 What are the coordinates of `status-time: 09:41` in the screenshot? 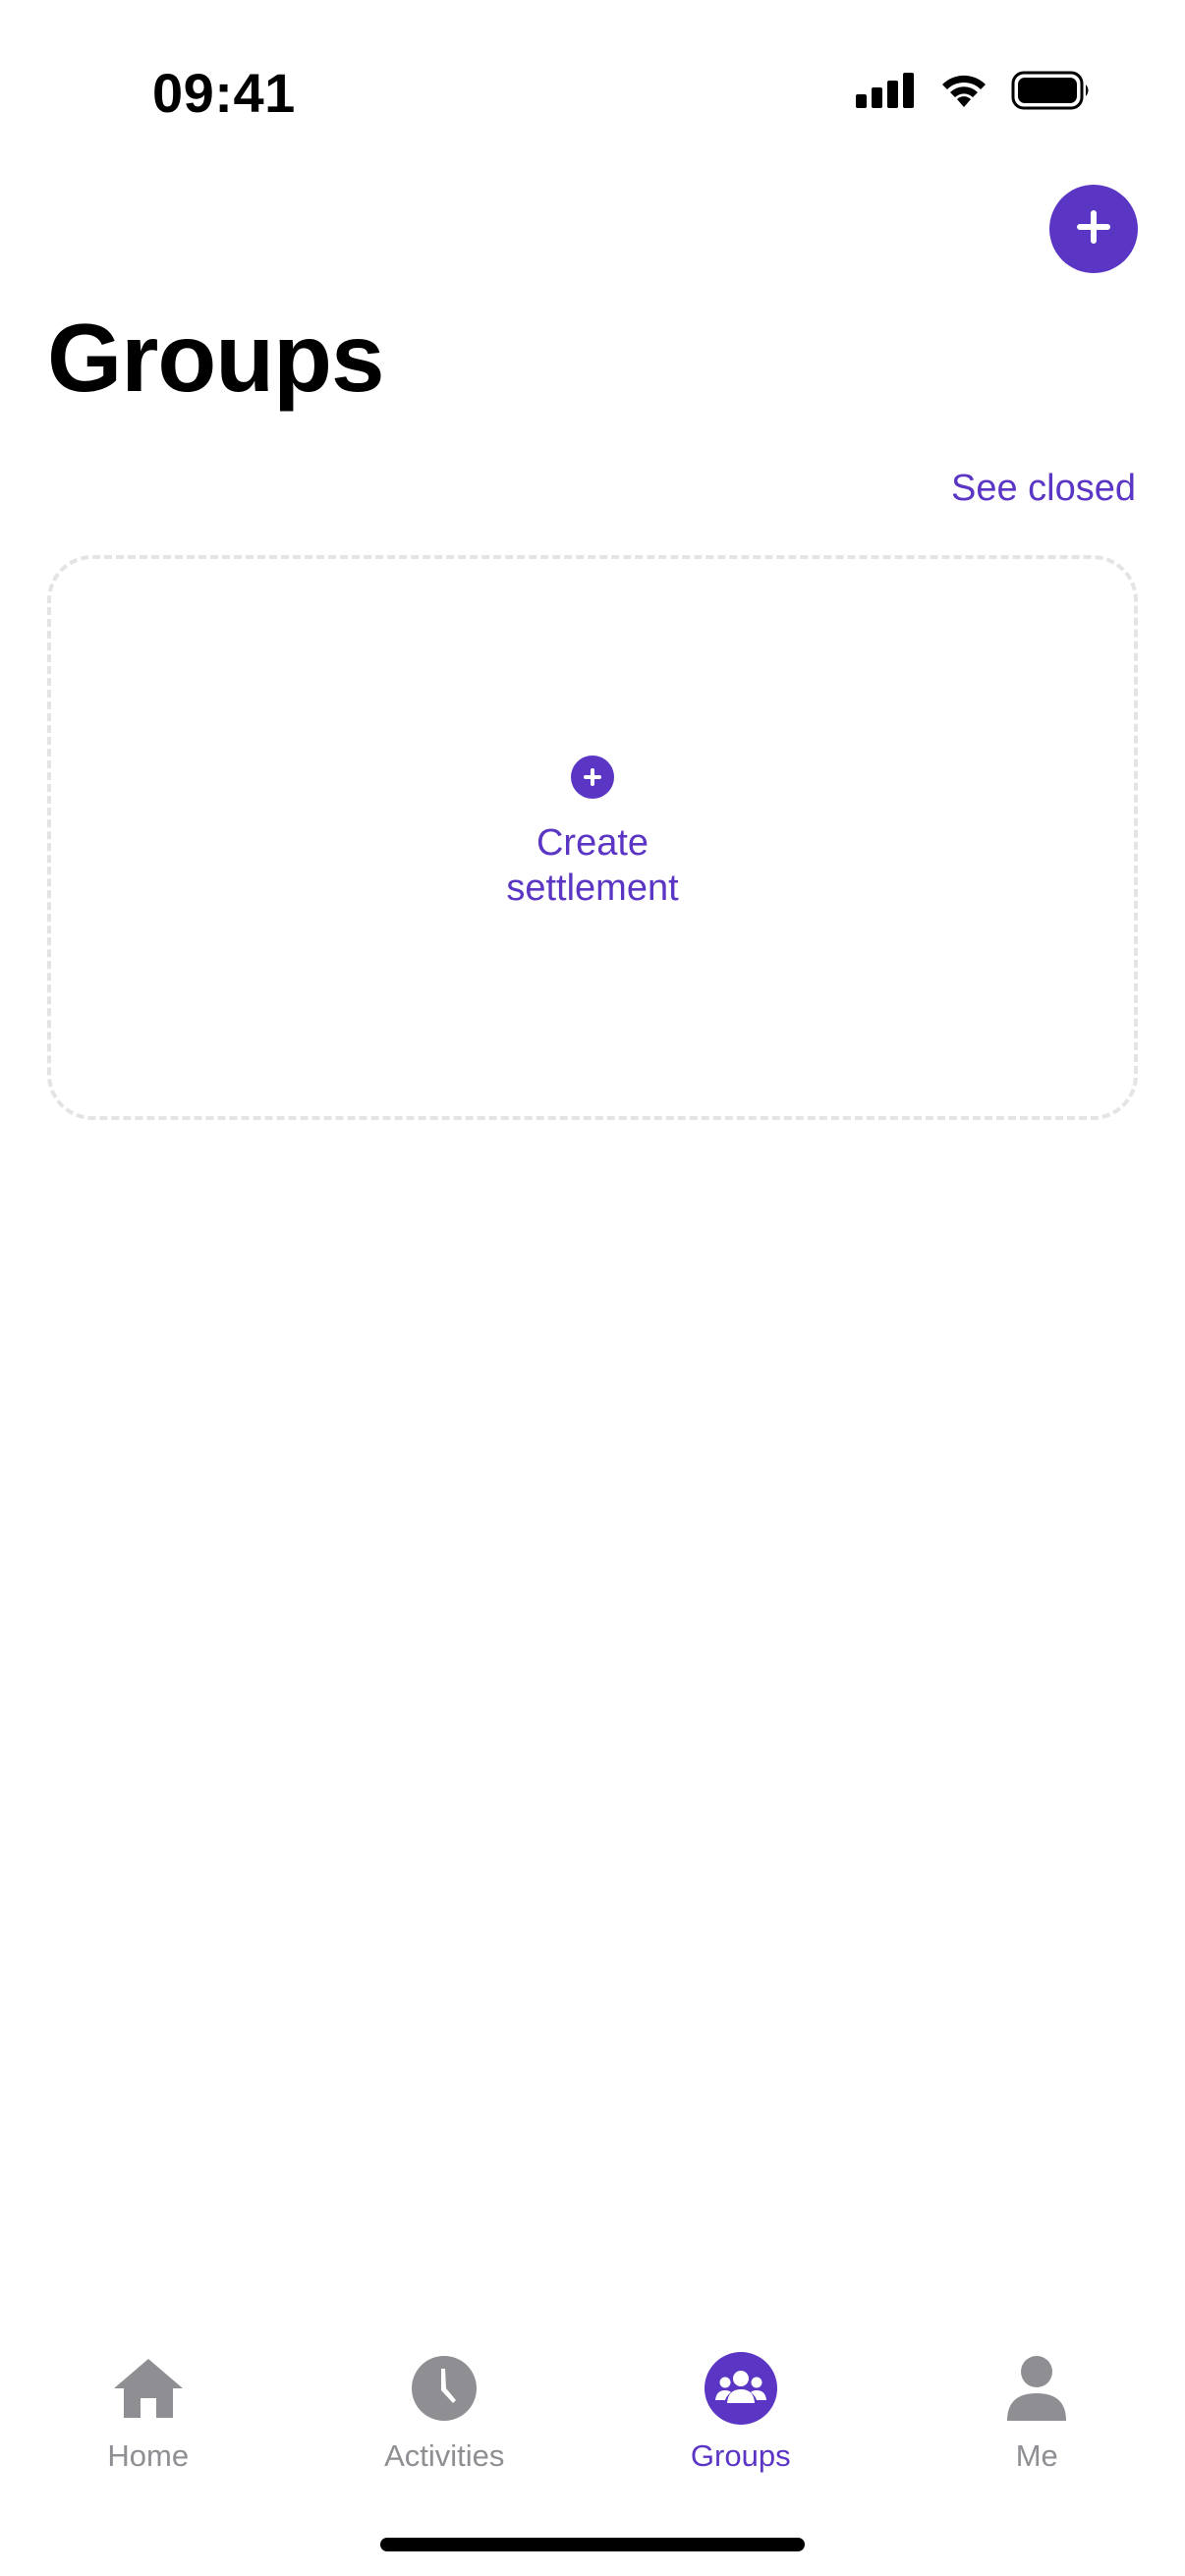 It's located at (224, 93).